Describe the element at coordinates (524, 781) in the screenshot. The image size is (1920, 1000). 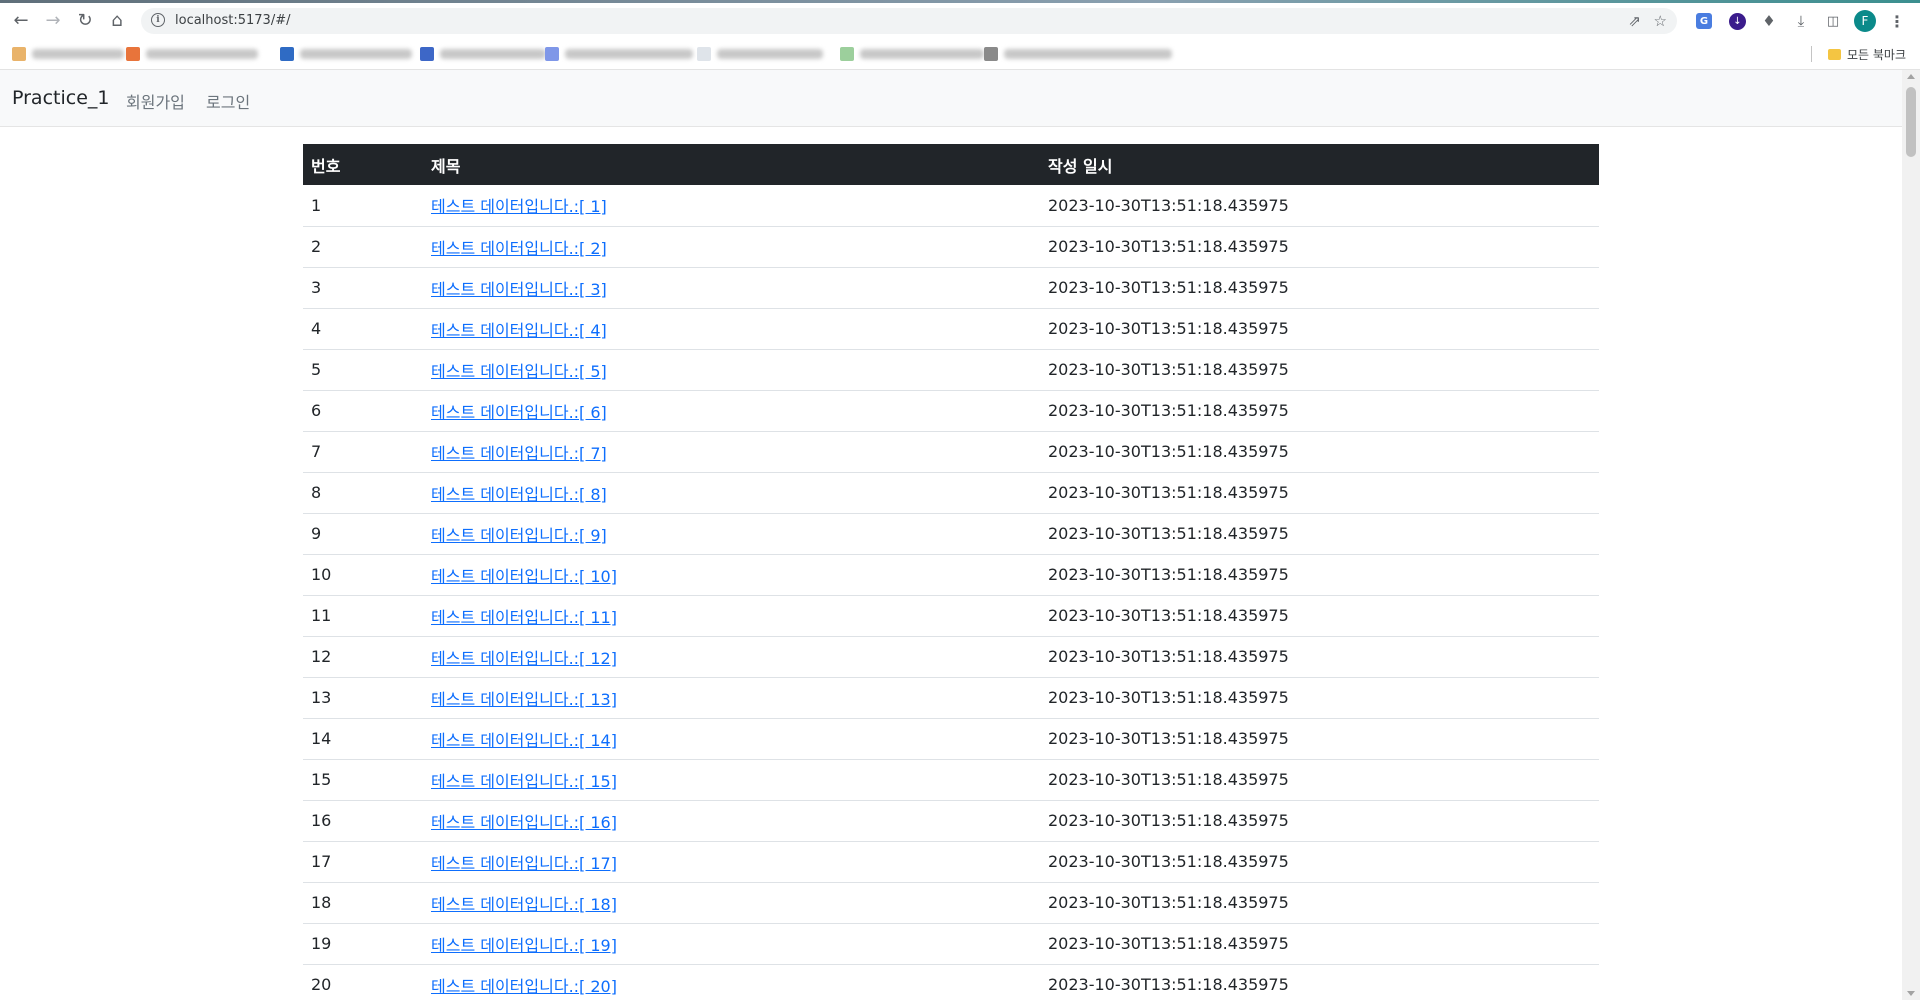
I see `post-title-link: 테스트 데이터입니다.:[ 15]` at that location.